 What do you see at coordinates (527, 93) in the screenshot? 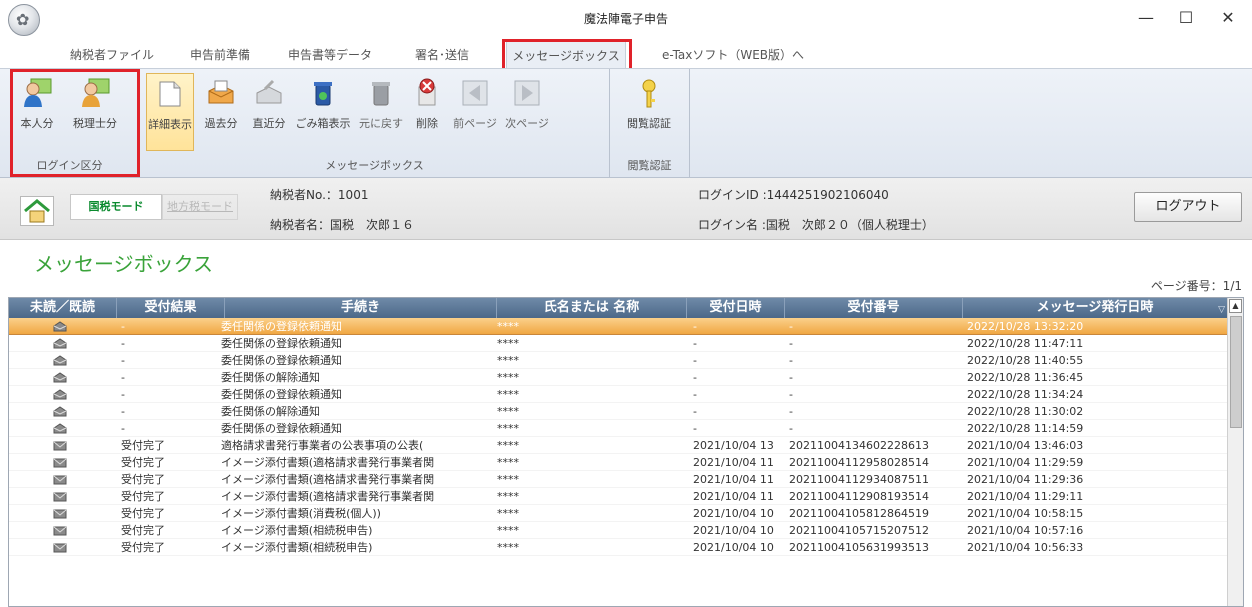
I see `arrow-right-icon` at bounding box center [527, 93].